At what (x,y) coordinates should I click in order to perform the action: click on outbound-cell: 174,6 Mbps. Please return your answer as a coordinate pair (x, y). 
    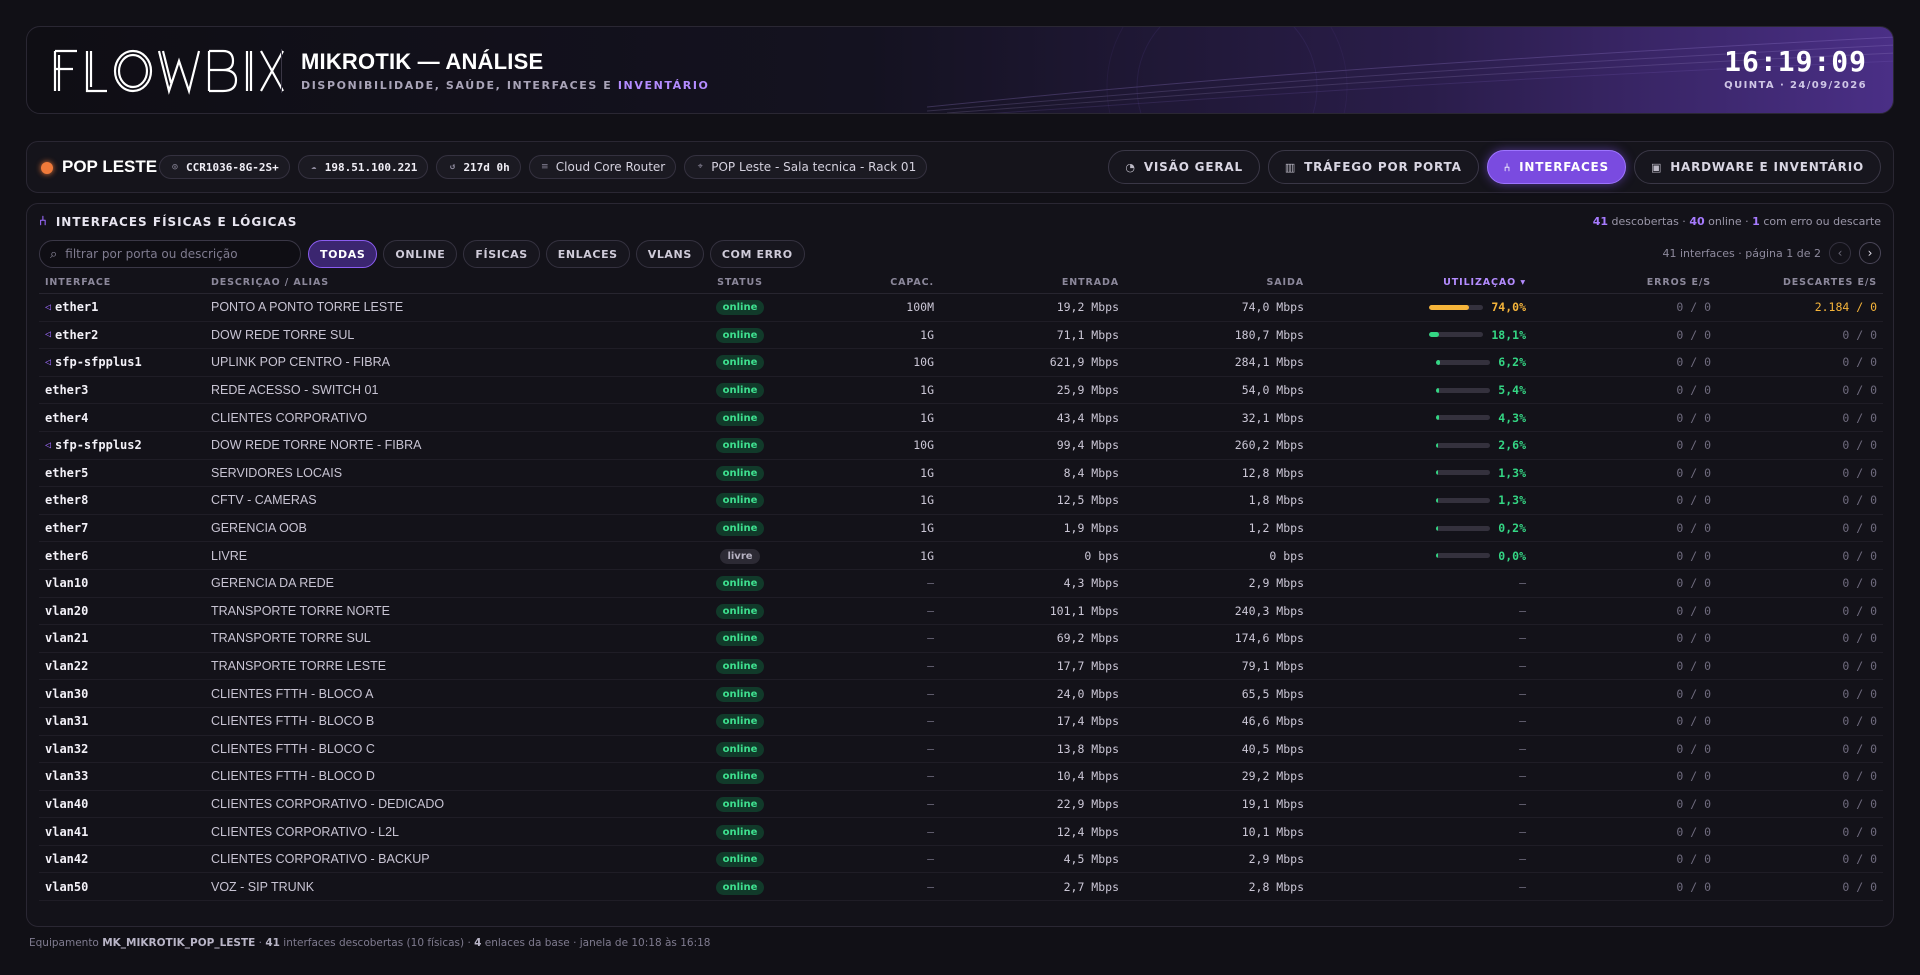
    Looking at the image, I should click on (1269, 638).